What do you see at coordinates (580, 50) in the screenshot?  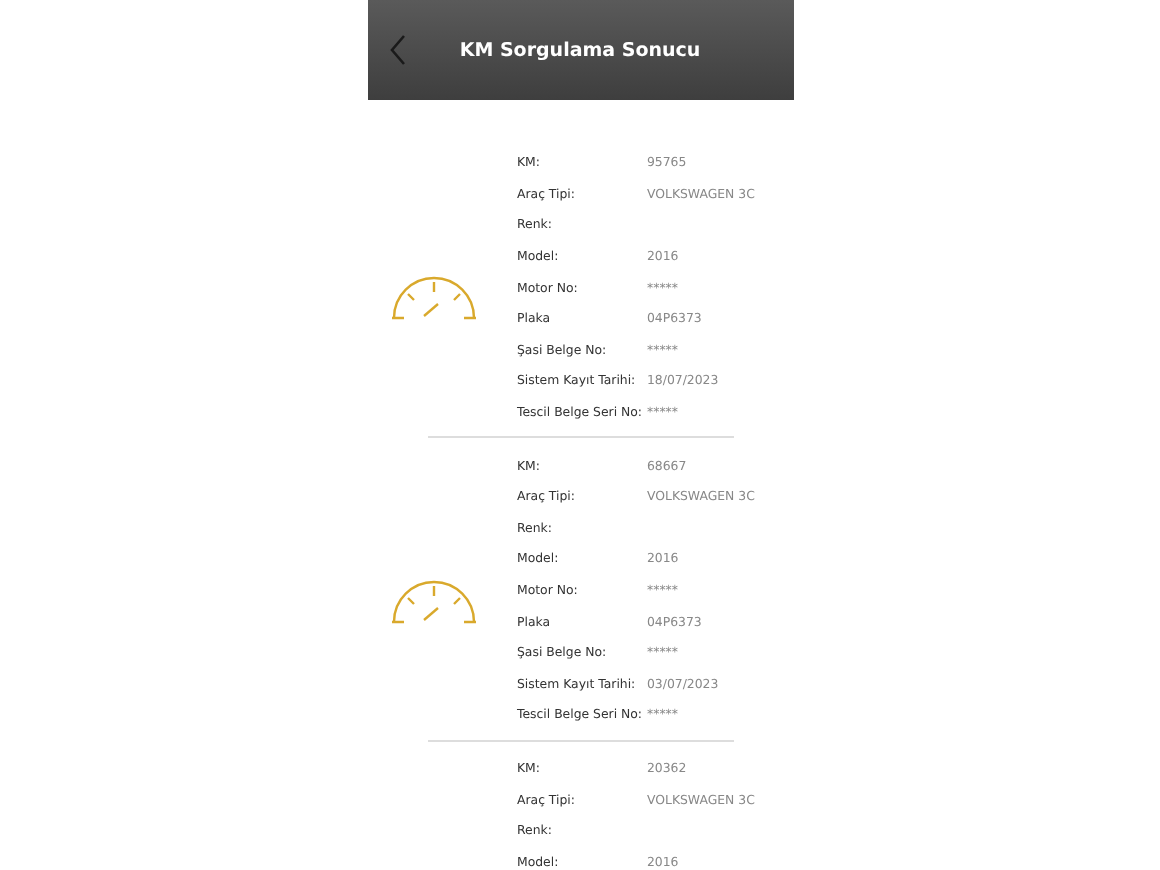 I see `page-title: KM Sorgulama Sonucu` at bounding box center [580, 50].